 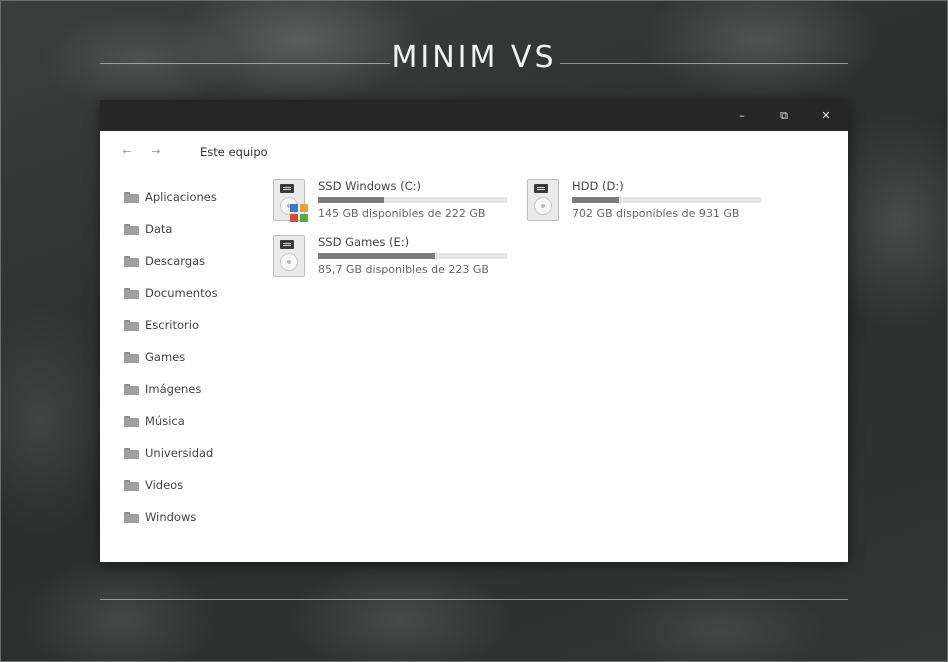 I want to click on sidebar-item-universidad: Universidad, so click(x=189, y=453).